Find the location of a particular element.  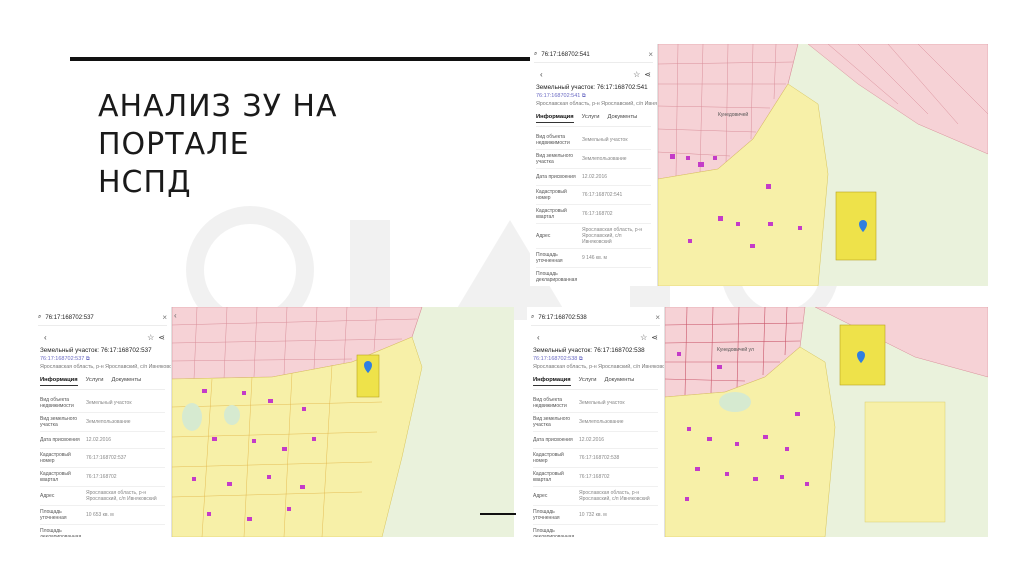

slide-title-line: НСПД is located at coordinates (145, 182).